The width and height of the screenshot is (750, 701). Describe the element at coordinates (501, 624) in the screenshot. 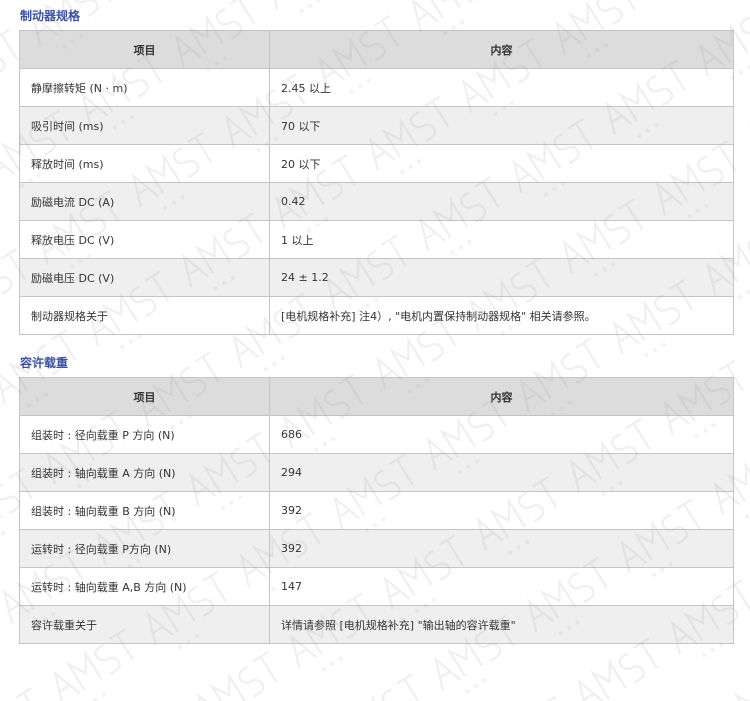

I see `row-value: 详情请参照 [电机规格补充] "输出轴的容许载重"` at that location.